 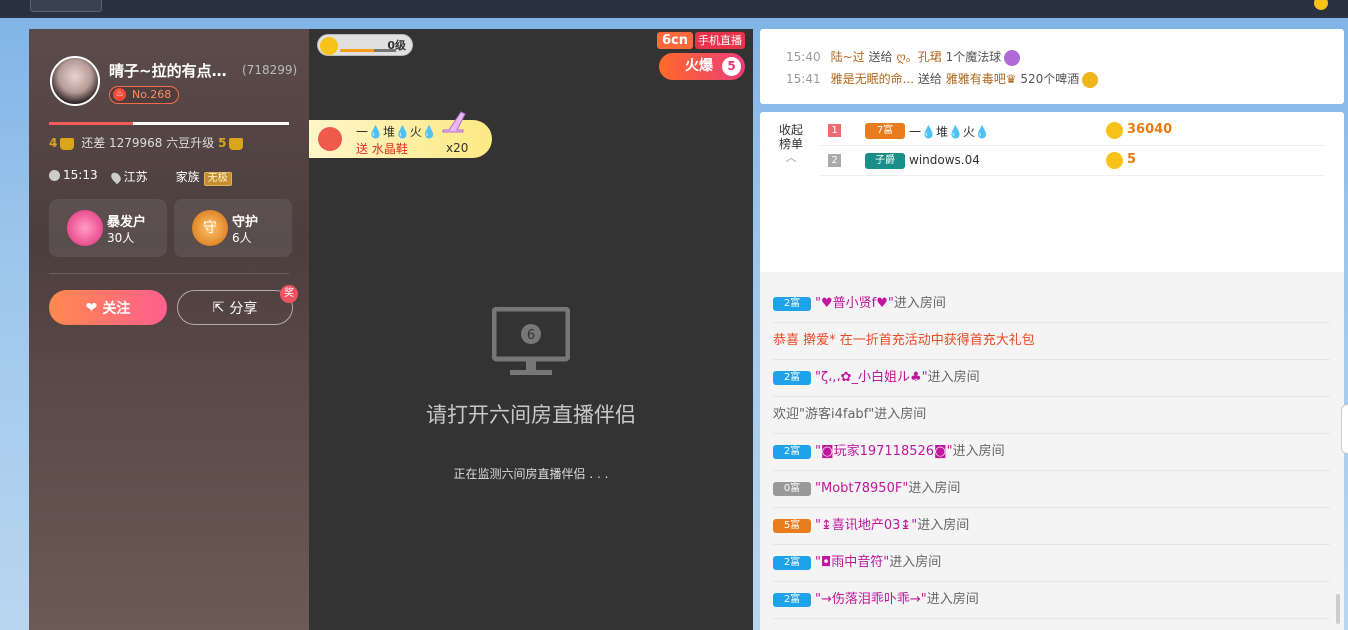 What do you see at coordinates (852, 562) in the screenshot?
I see `chat-username: "◘雨中音符"` at bounding box center [852, 562].